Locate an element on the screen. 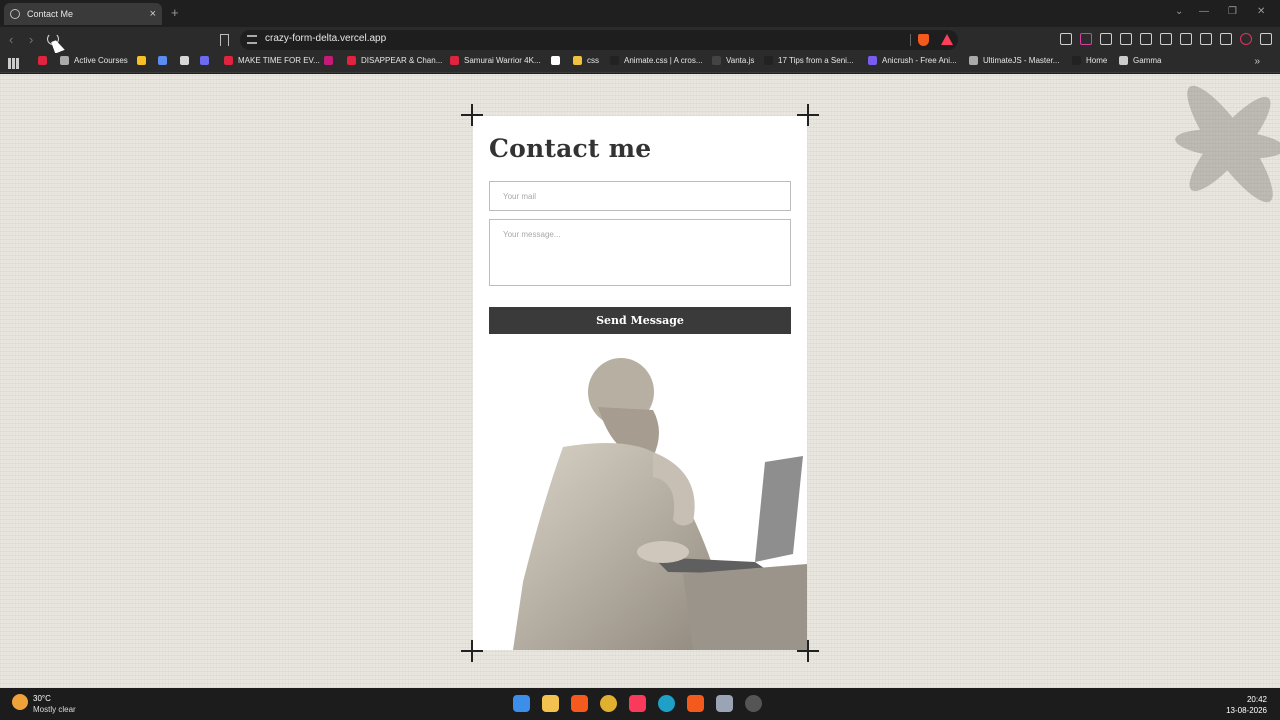 This screenshot has height=720, width=1280. chrome-icon is located at coordinates (608, 703).